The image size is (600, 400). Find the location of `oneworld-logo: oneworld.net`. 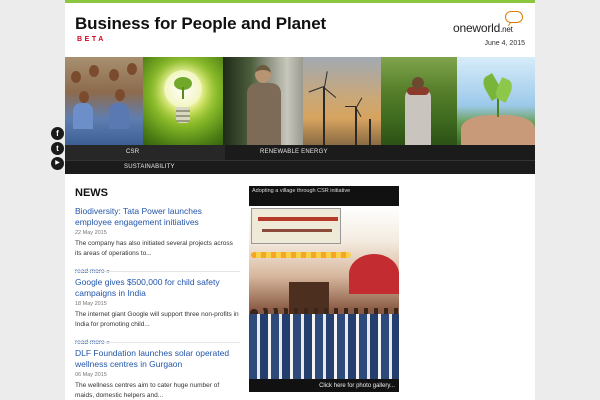

oneworld-logo: oneworld.net is located at coordinates (490, 23).